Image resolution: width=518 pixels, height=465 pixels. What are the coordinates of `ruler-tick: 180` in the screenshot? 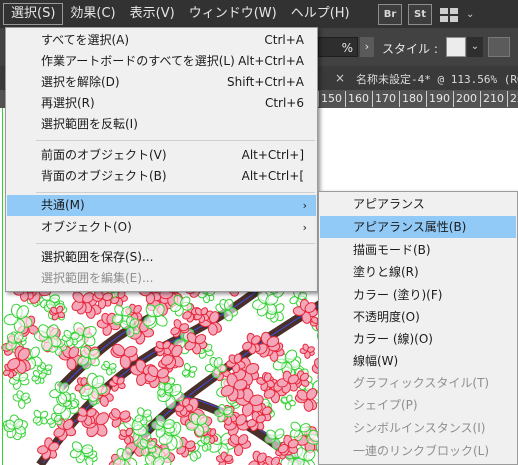 It's located at (411, 99).